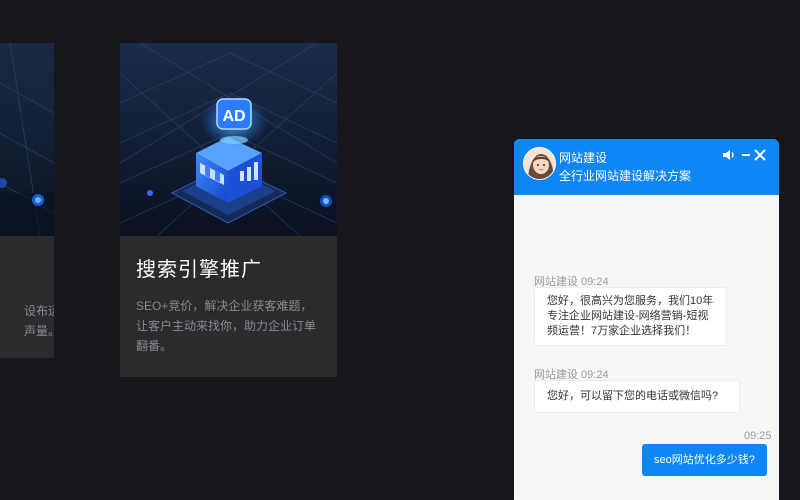 Image resolution: width=800 pixels, height=500 pixels. What do you see at coordinates (625, 176) in the screenshot?
I see `chat-subtitle: 全行业网站建设解决方案` at bounding box center [625, 176].